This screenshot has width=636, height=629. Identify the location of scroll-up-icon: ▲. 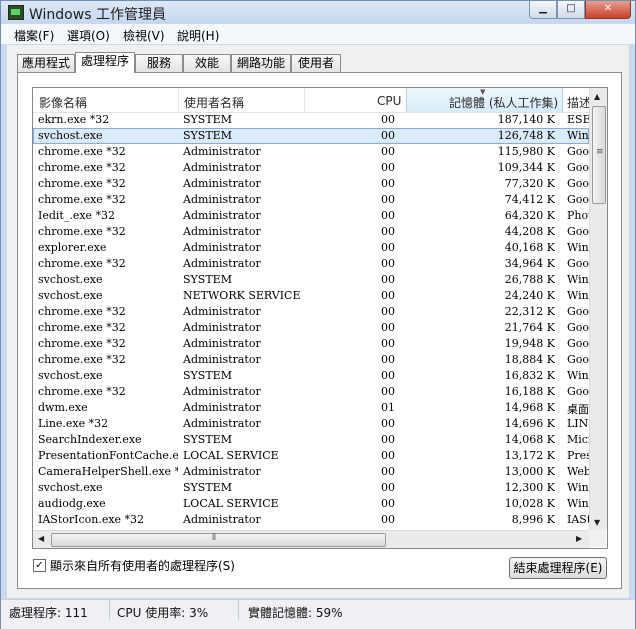
(597, 96).